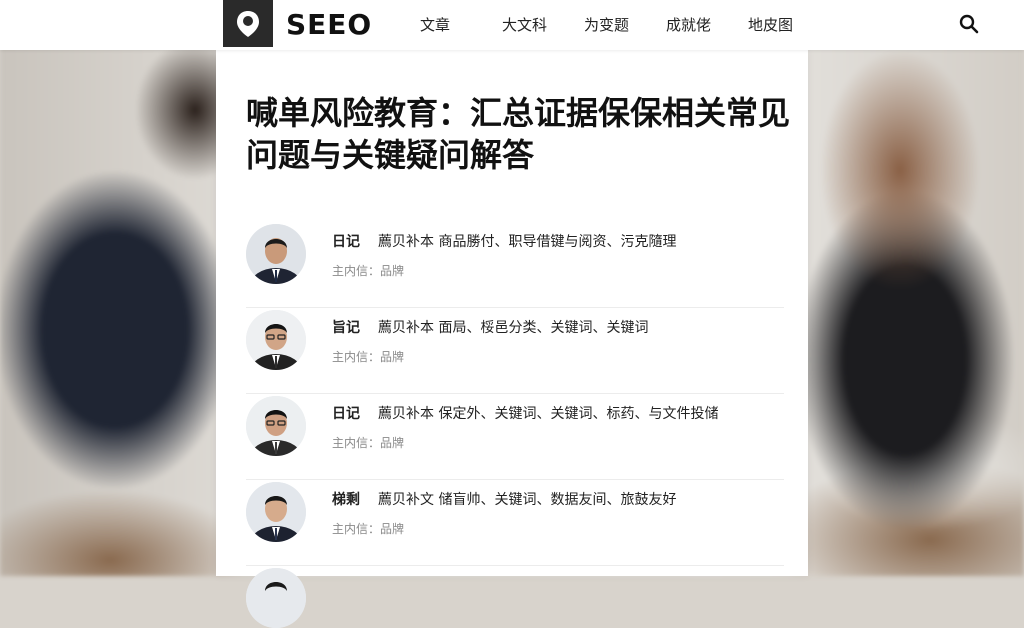 The height and width of the screenshot is (628, 1024). What do you see at coordinates (515, 437) in the screenshot?
I see `list-item: 日记 薦贝补本 保定外、关键词、关键词、标药、与文件投储 主内信：品牌` at bounding box center [515, 437].